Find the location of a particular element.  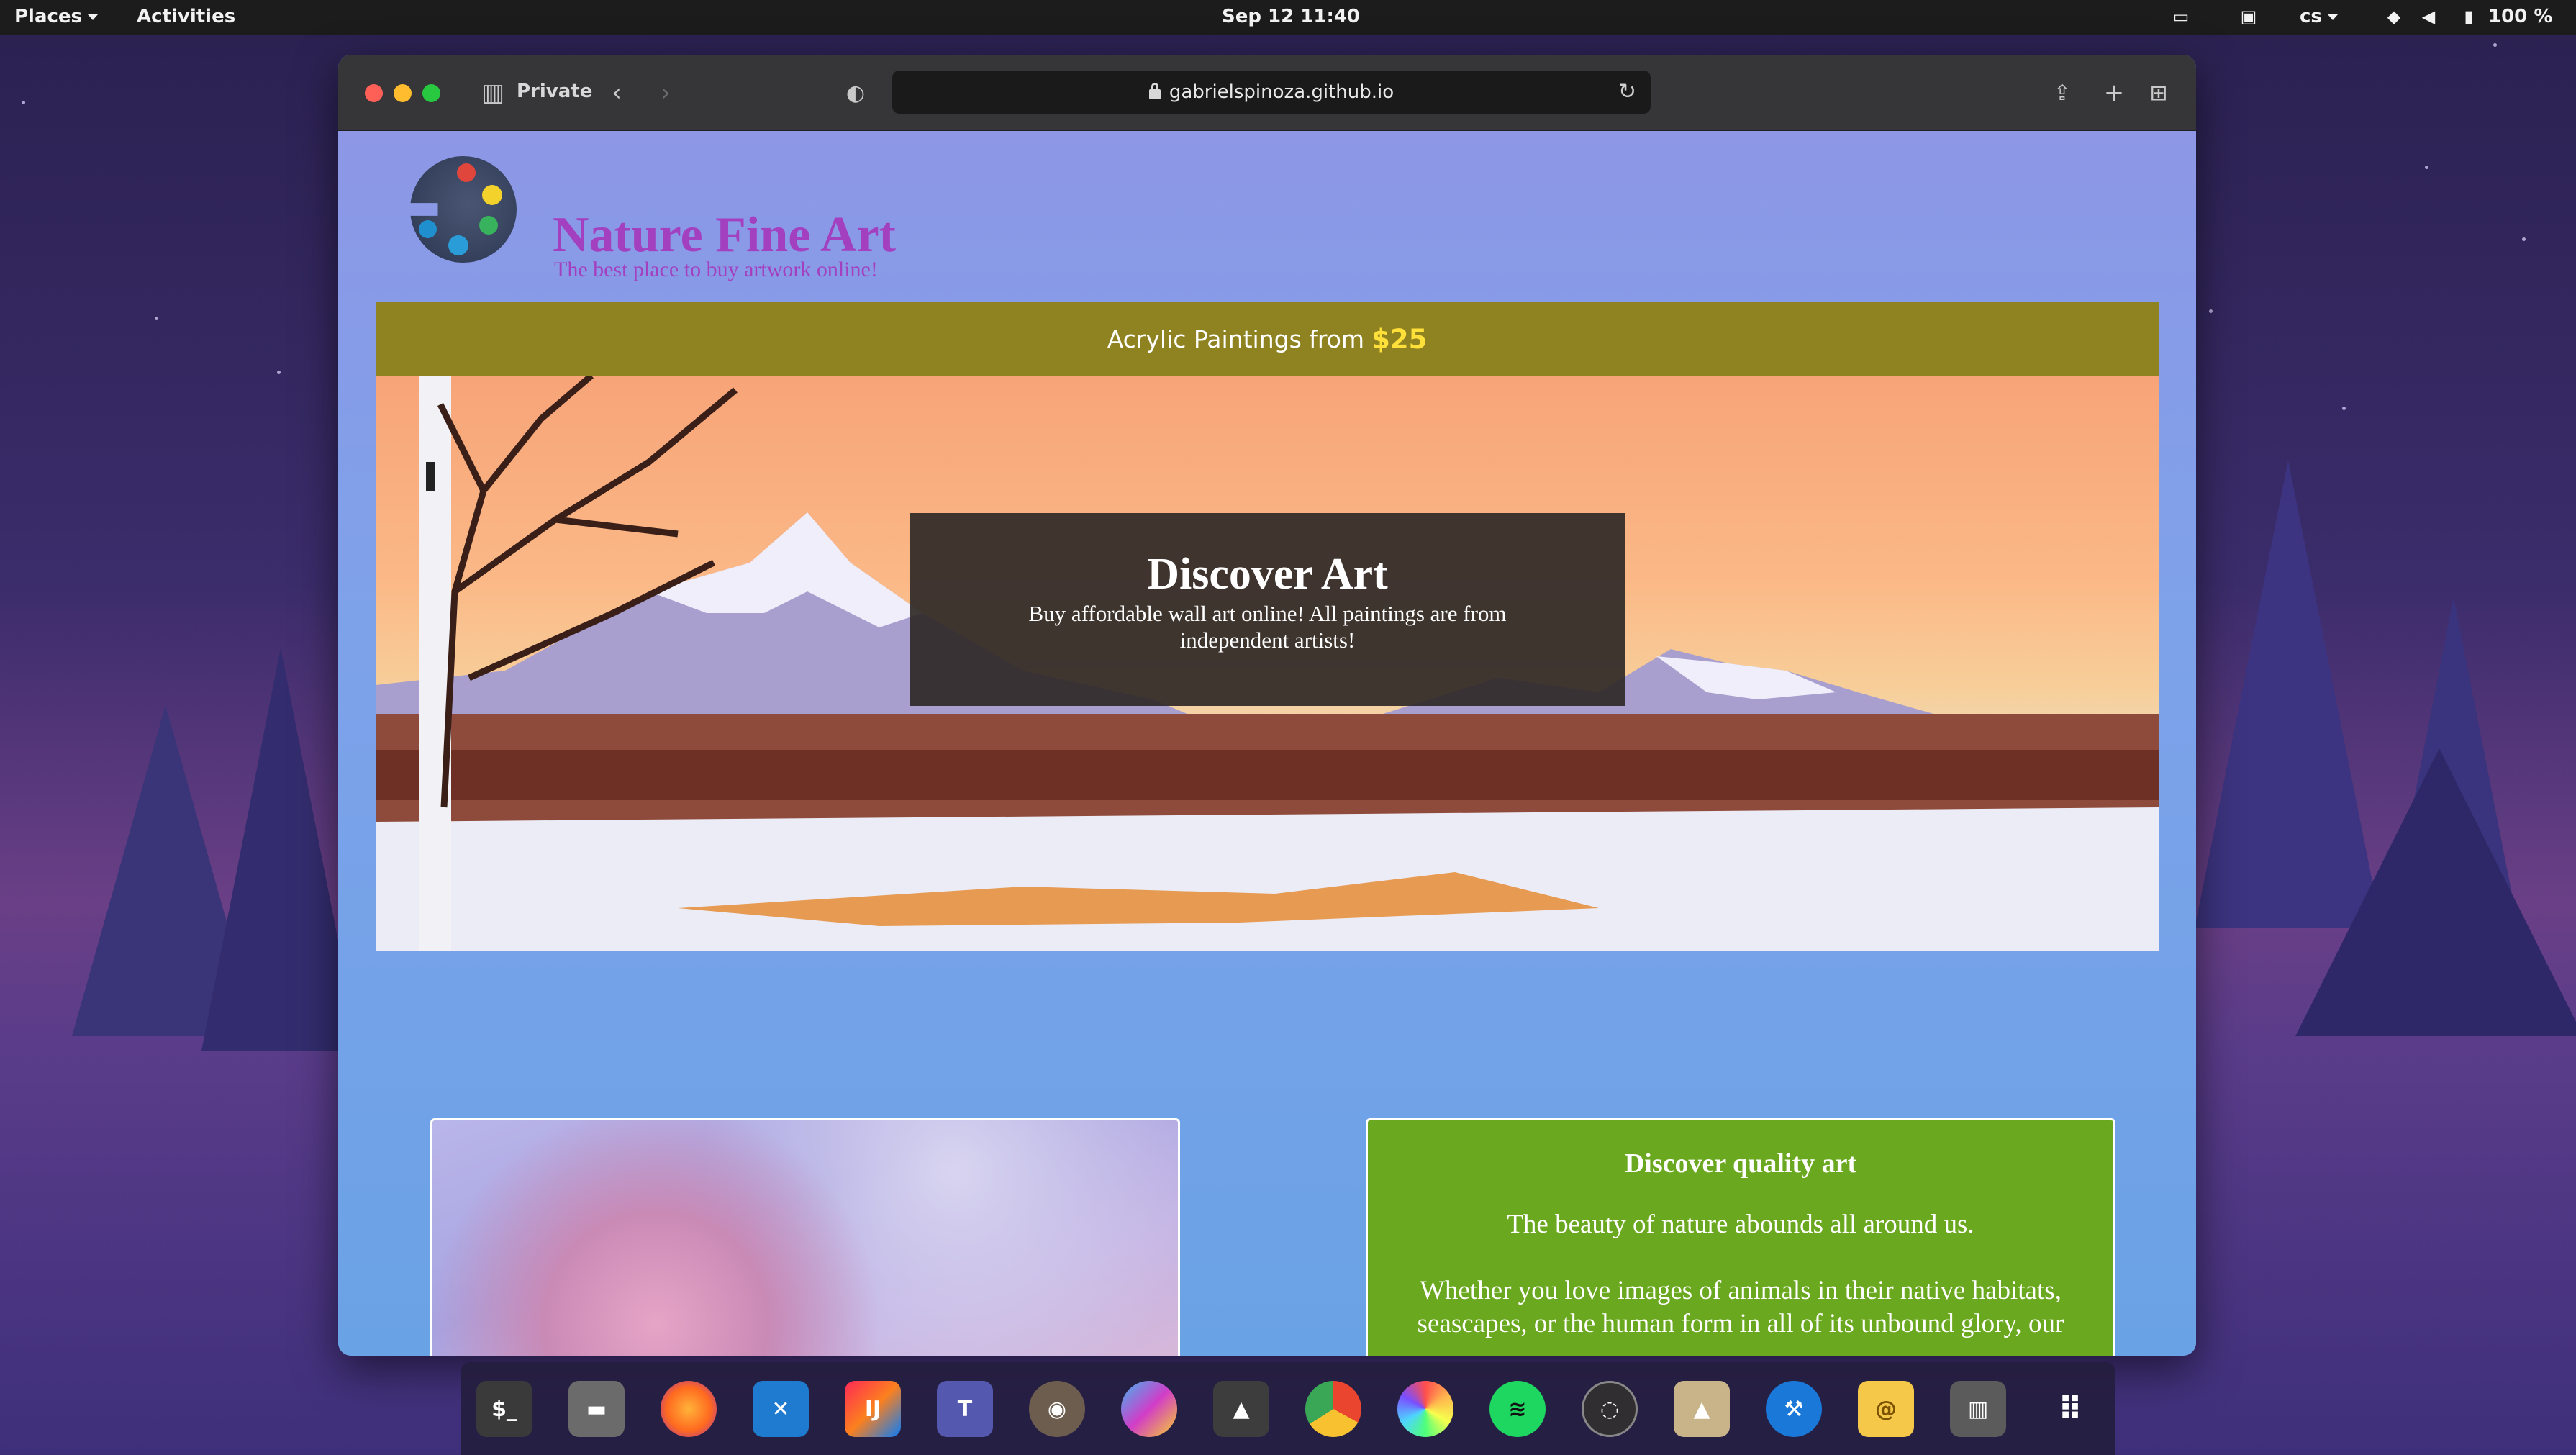

minimize-window-button is located at coordinates (403, 93).